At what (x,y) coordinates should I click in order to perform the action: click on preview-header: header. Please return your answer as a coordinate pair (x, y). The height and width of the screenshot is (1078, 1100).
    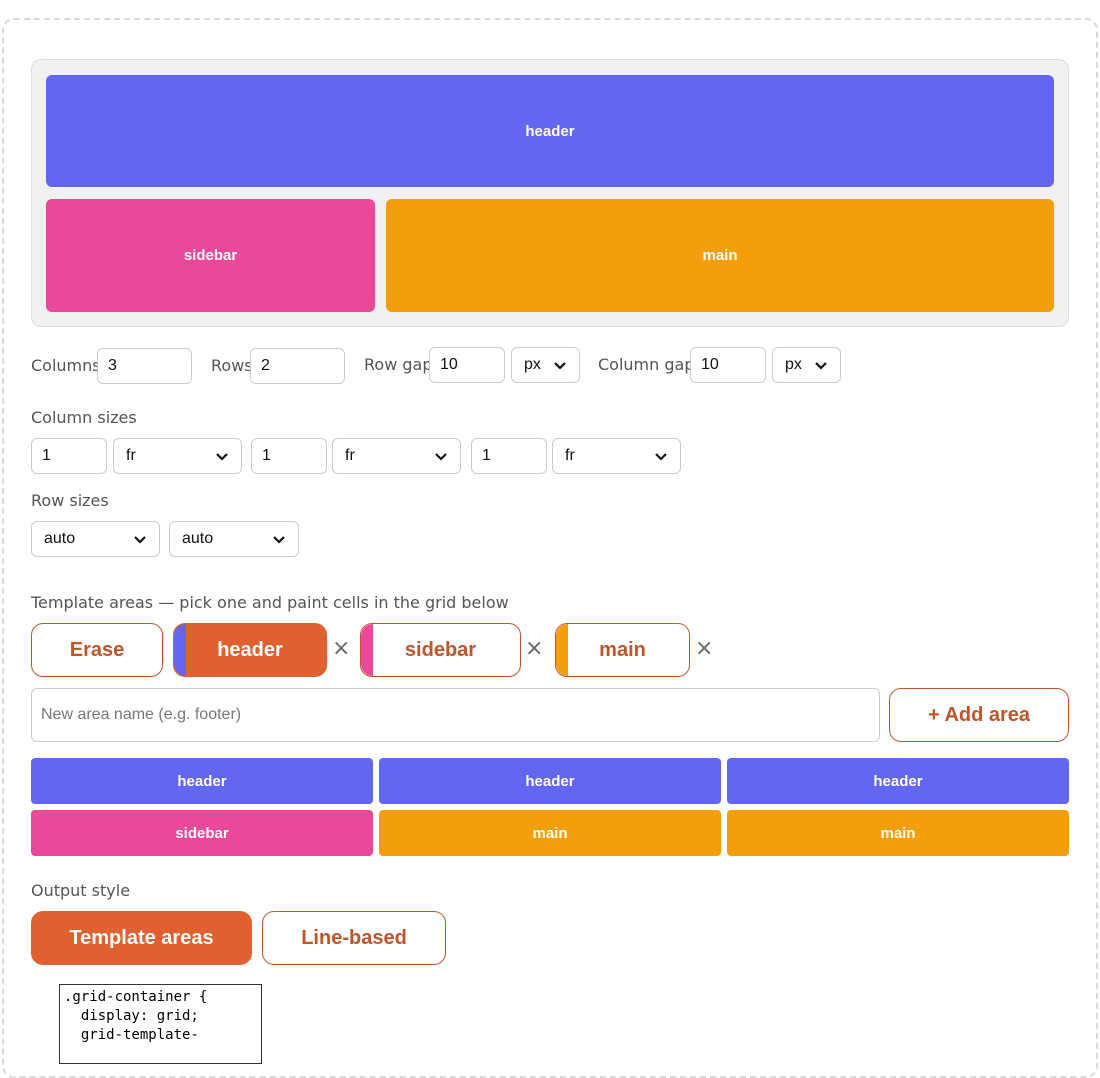
    Looking at the image, I should click on (550, 131).